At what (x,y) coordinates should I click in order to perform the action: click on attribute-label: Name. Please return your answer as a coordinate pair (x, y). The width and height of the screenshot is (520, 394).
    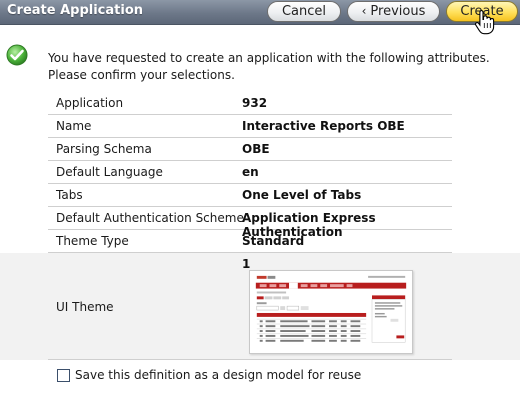
    Looking at the image, I should click on (74, 126).